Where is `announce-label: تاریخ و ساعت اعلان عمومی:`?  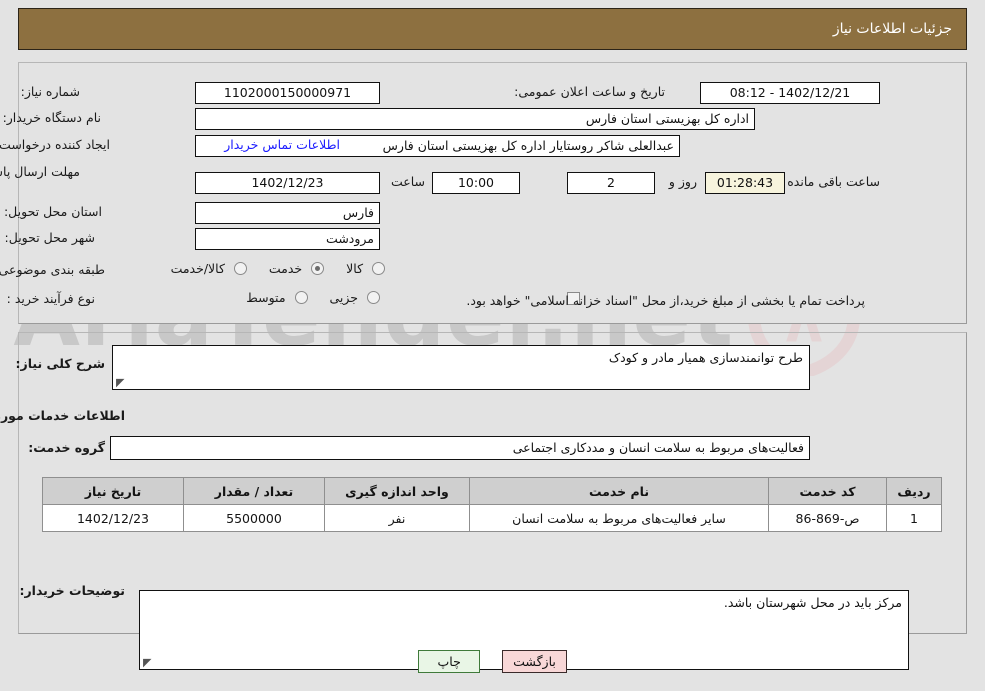 announce-label: تاریخ و ساعت اعلان عمومی: is located at coordinates (589, 91).